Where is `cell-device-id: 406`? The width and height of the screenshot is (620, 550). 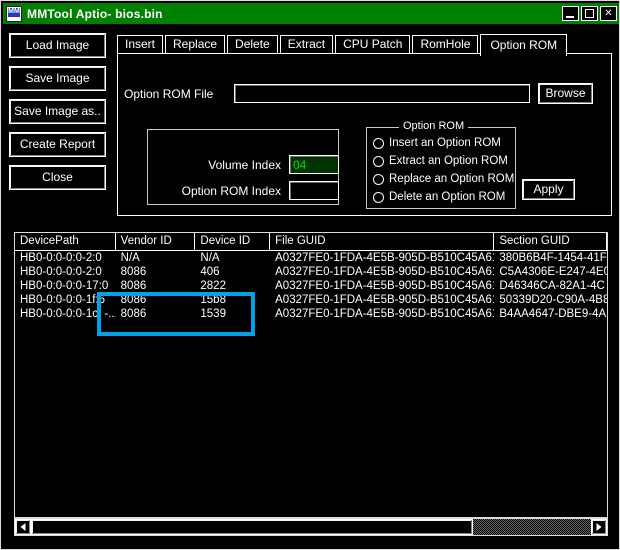 cell-device-id: 406 is located at coordinates (210, 272).